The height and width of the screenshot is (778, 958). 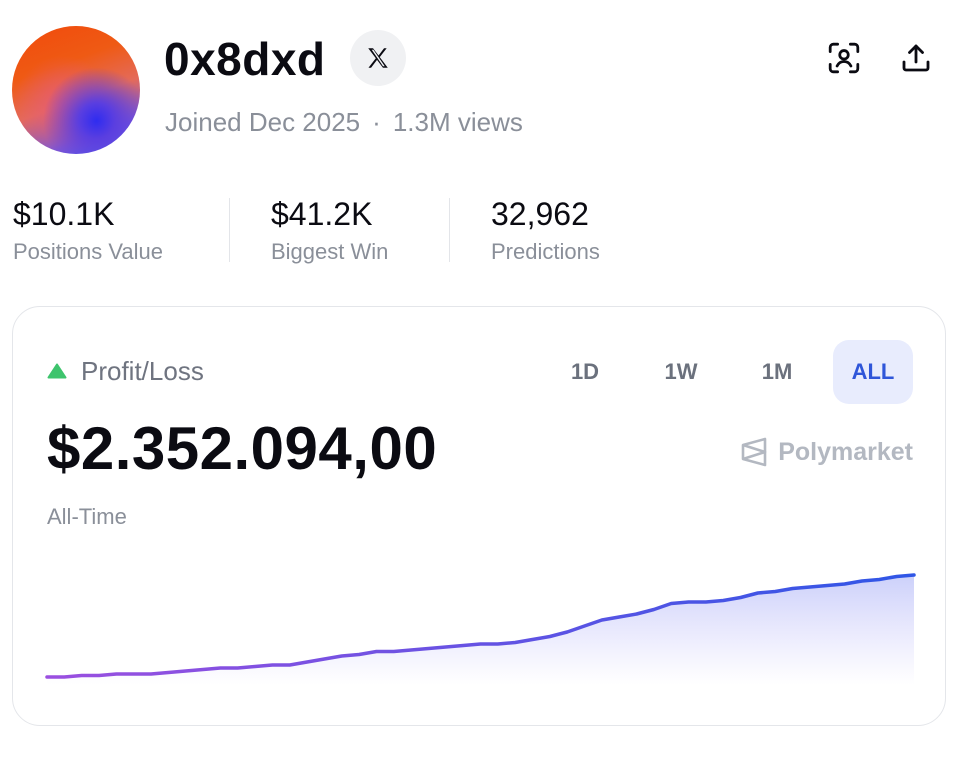 I want to click on range-tab-1d: 1D, so click(x=585, y=372).